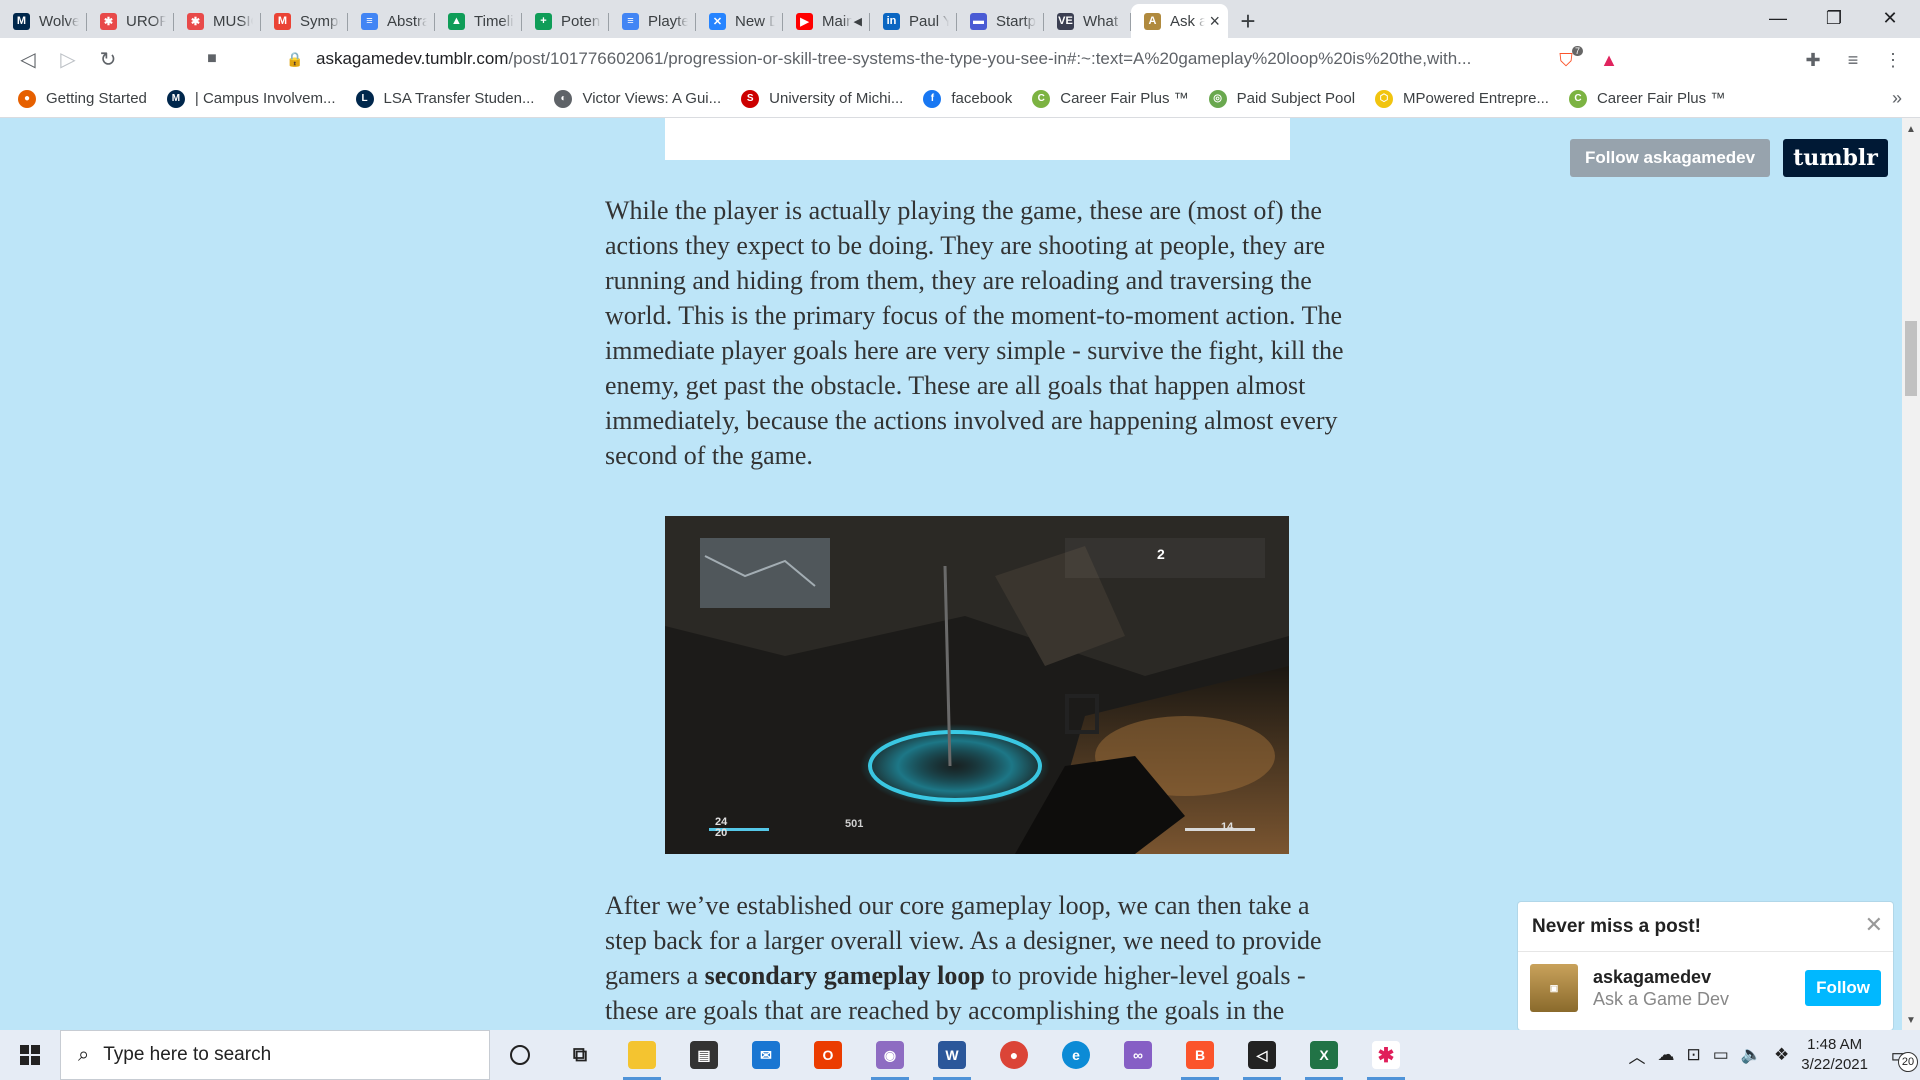  What do you see at coordinates (1214, 21) in the screenshot?
I see `close-tab-icon: ×` at bounding box center [1214, 21].